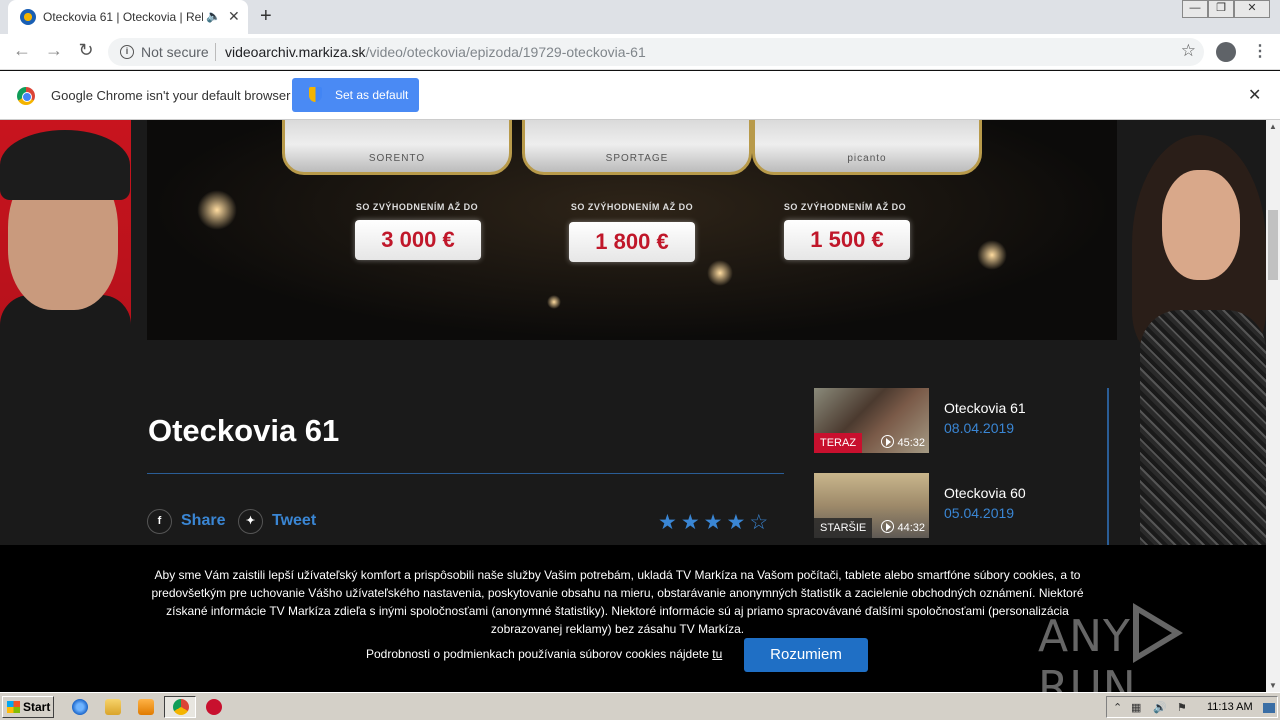  What do you see at coordinates (159, 521) in the screenshot?
I see `facebook-icon: f` at bounding box center [159, 521].